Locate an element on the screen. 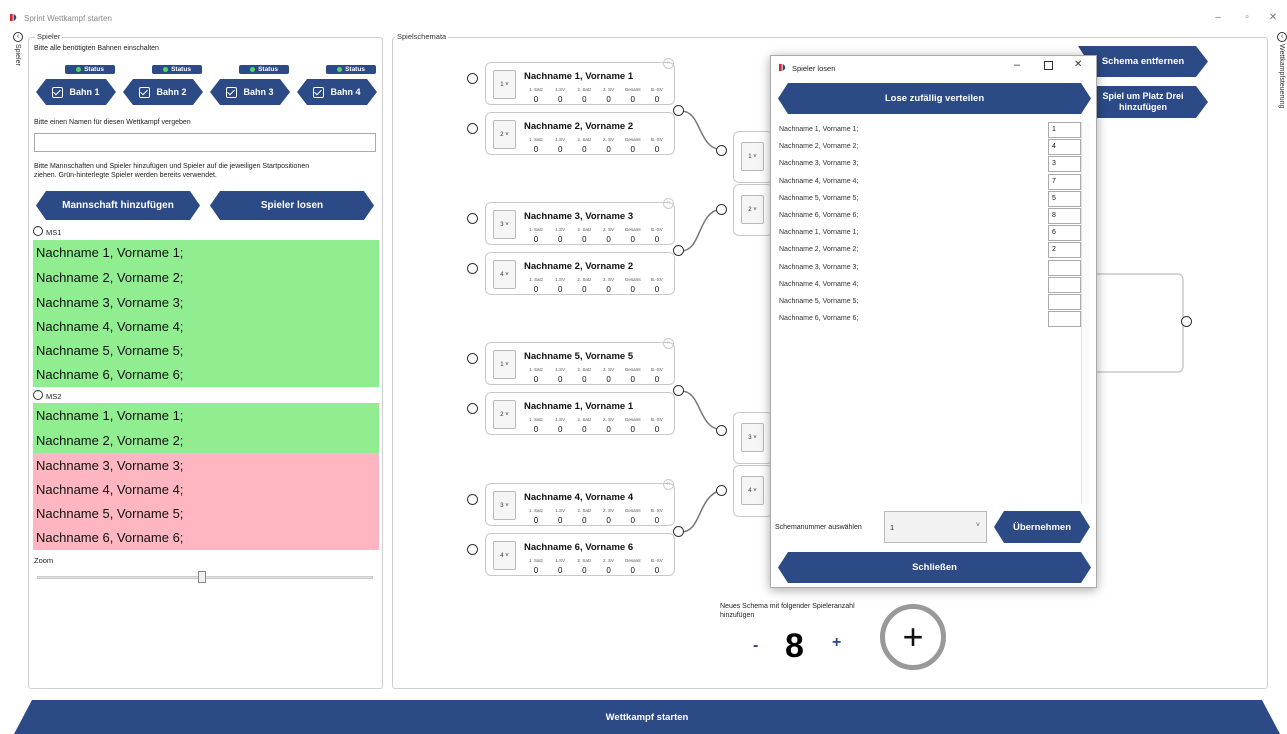 This screenshot has width=1287, height=734. minimize-button: – is located at coordinates (1218, 17).